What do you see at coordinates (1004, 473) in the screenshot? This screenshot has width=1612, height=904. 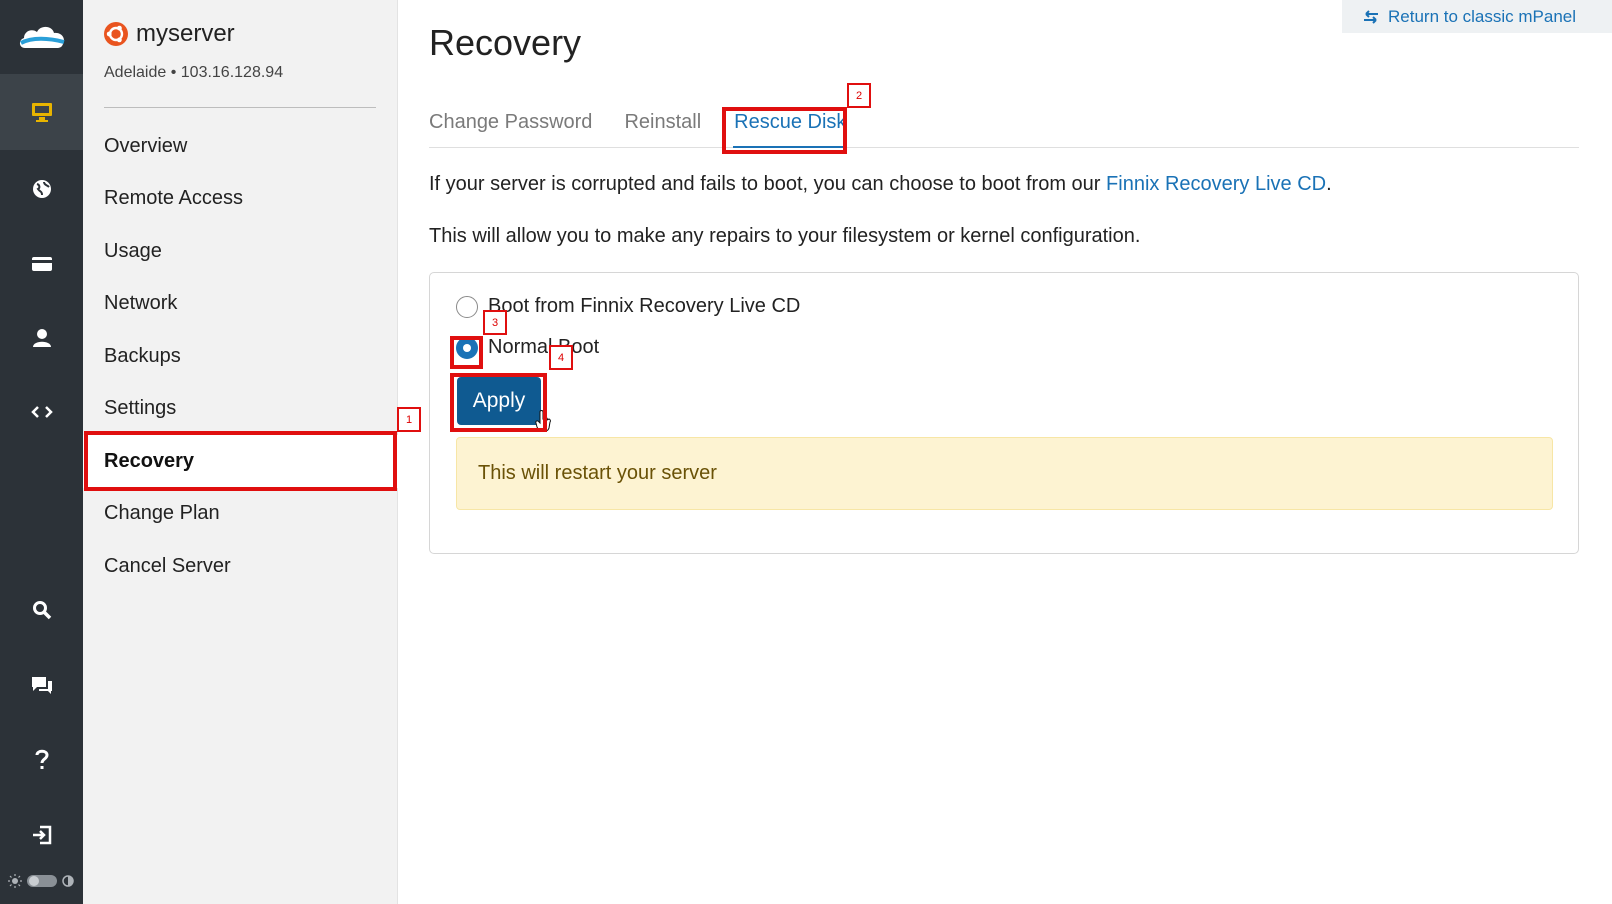 I see `restart-warning: This will restart your server` at bounding box center [1004, 473].